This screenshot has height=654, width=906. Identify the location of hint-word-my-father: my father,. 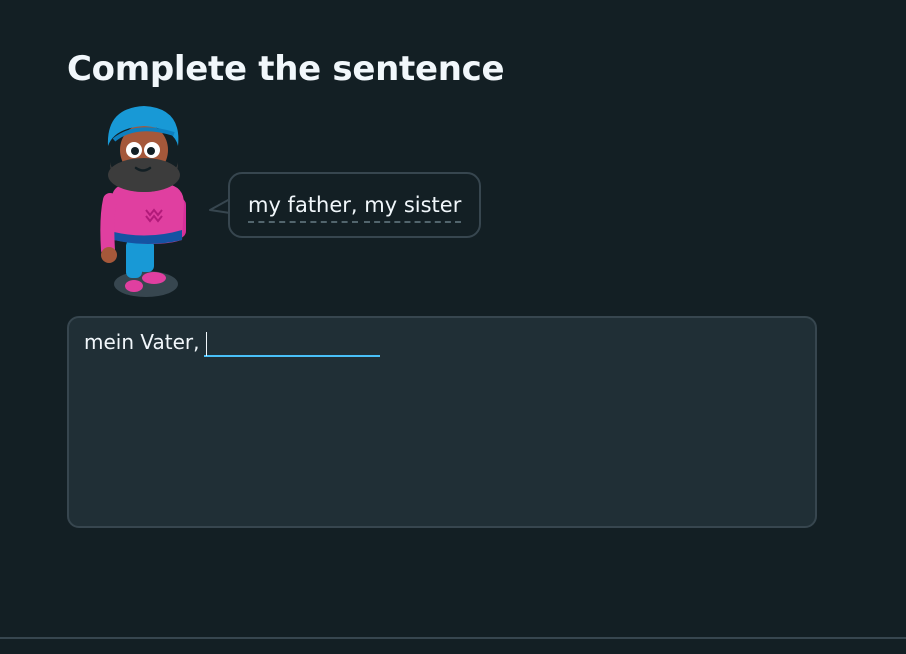
(303, 208).